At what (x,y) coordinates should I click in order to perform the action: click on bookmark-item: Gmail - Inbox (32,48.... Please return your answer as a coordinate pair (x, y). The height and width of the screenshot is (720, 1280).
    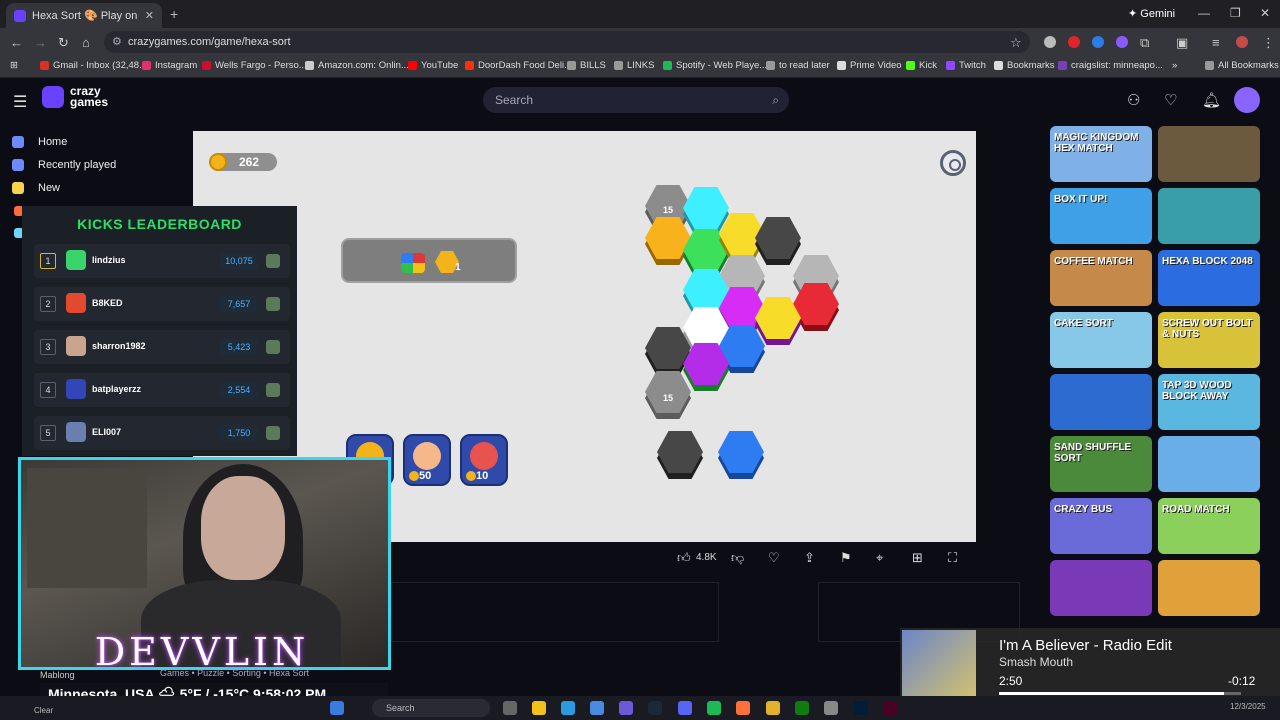
    Looking at the image, I should click on (93, 65).